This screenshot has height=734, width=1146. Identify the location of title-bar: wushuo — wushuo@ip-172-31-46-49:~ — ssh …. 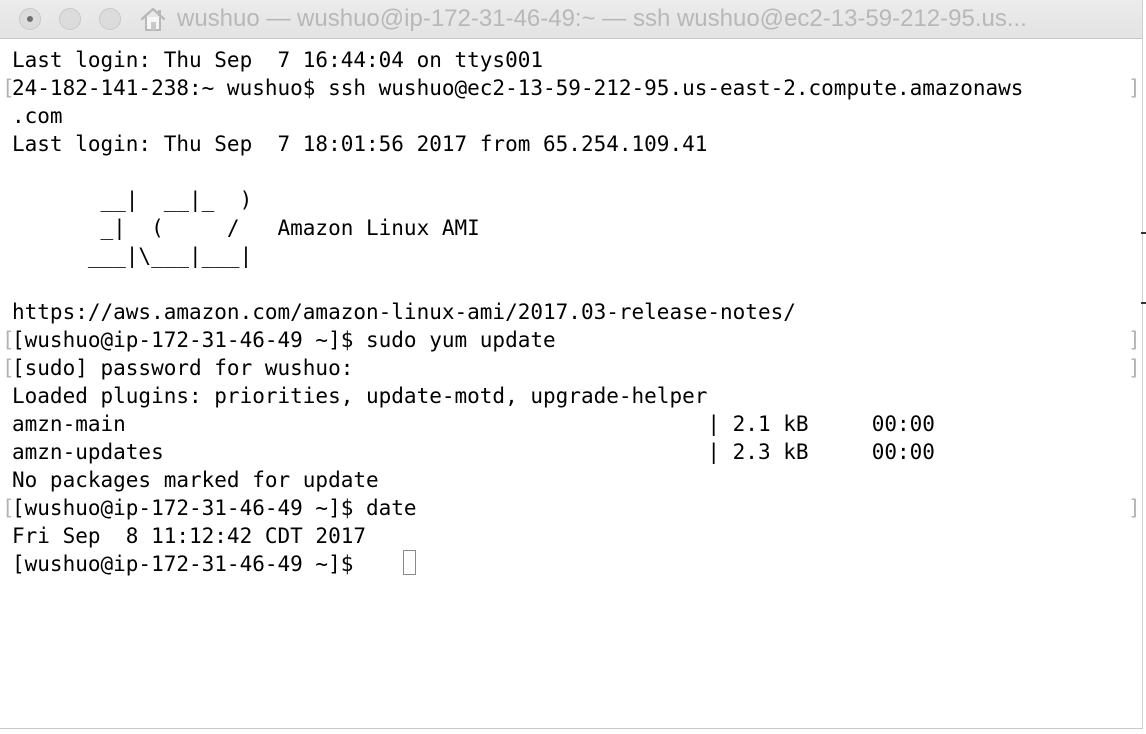
(571, 19).